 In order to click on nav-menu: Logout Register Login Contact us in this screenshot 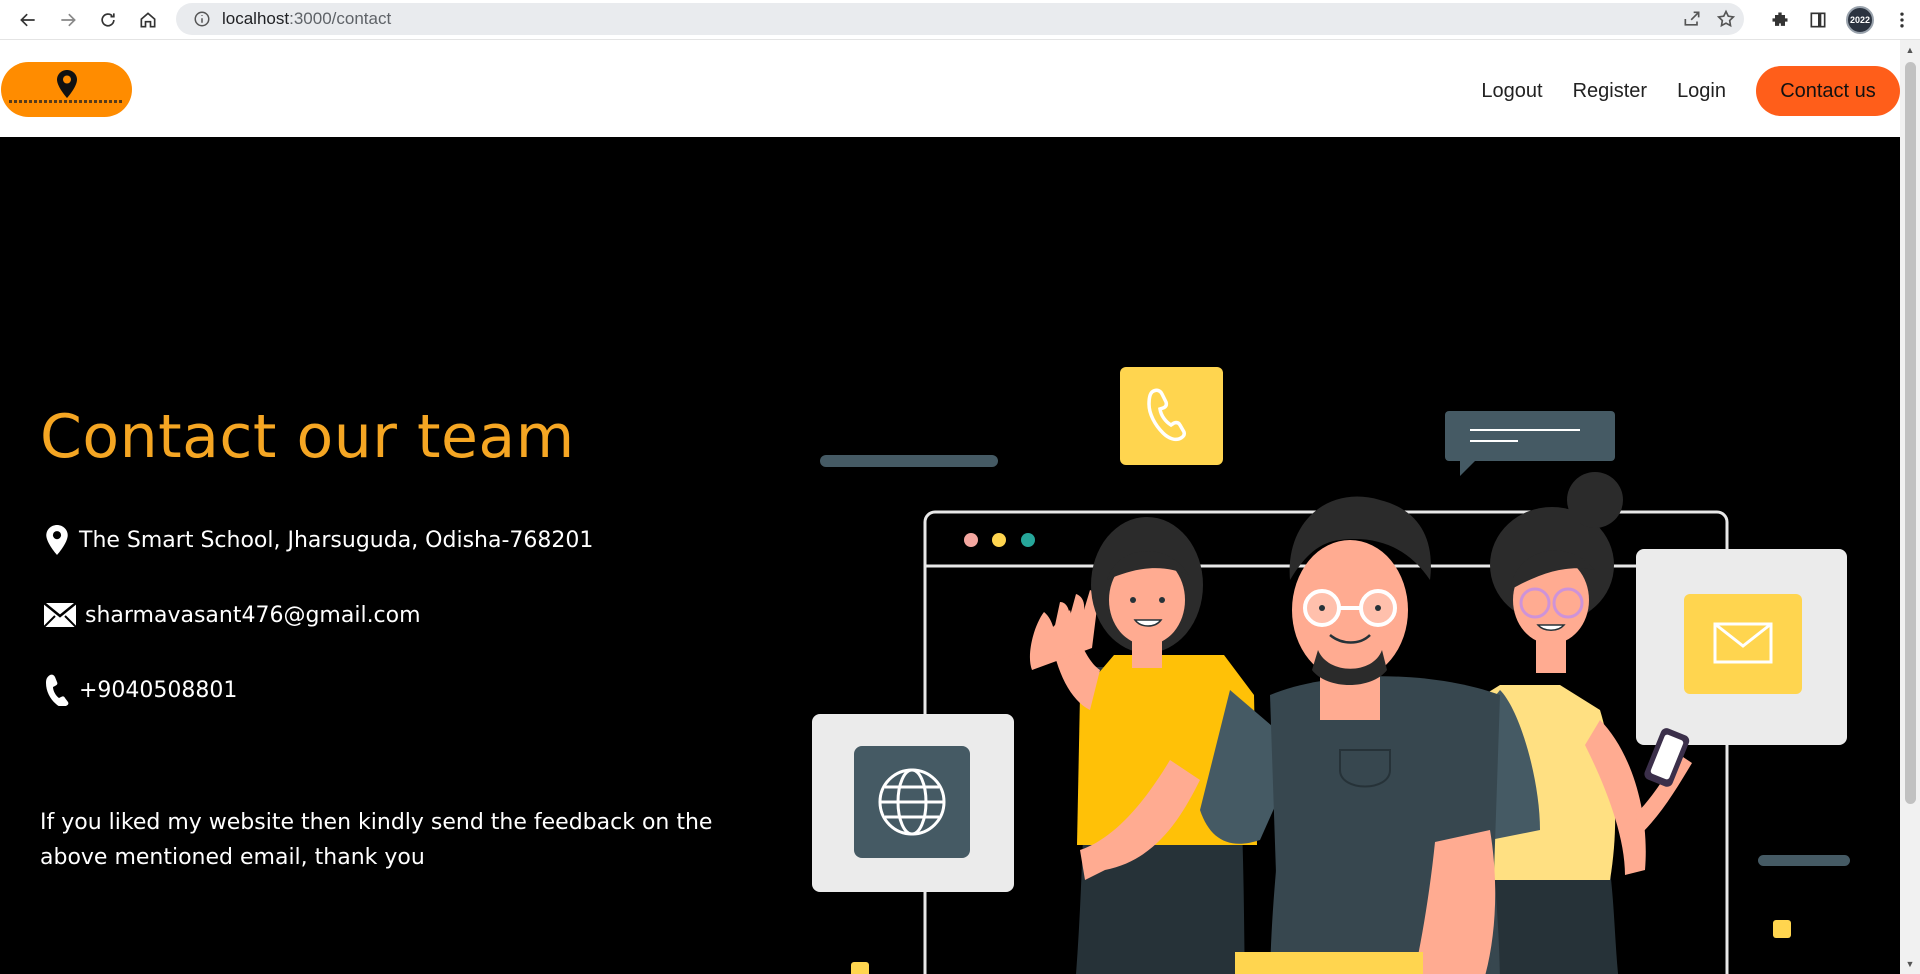, I will do `click(1690, 91)`.